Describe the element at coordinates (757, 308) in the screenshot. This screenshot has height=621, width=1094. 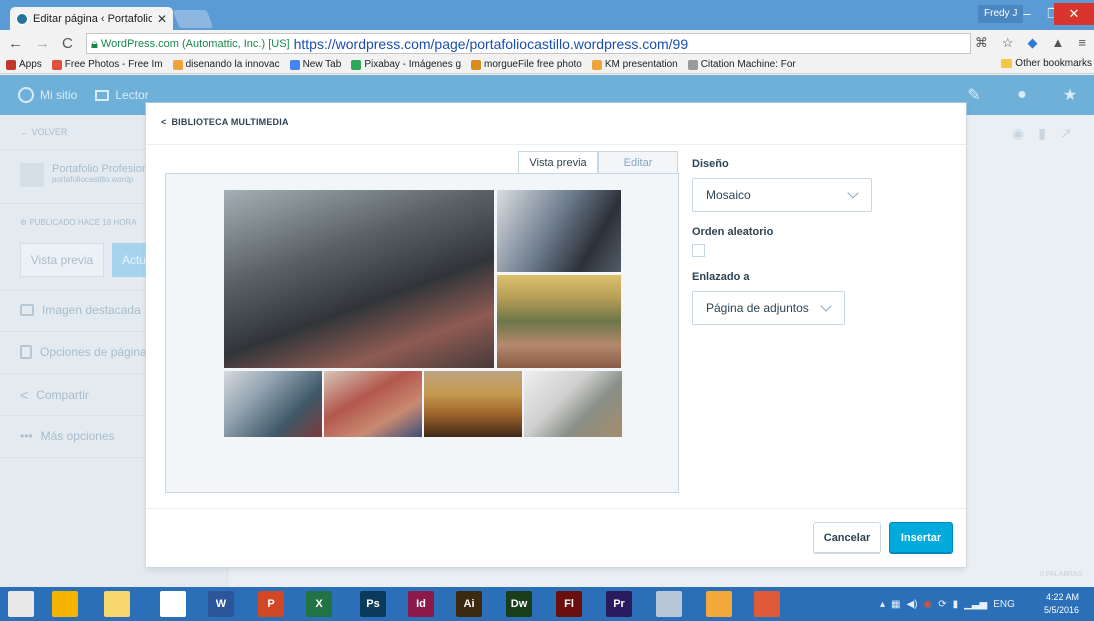
I see `linked-to-value: Página de adjuntos` at that location.